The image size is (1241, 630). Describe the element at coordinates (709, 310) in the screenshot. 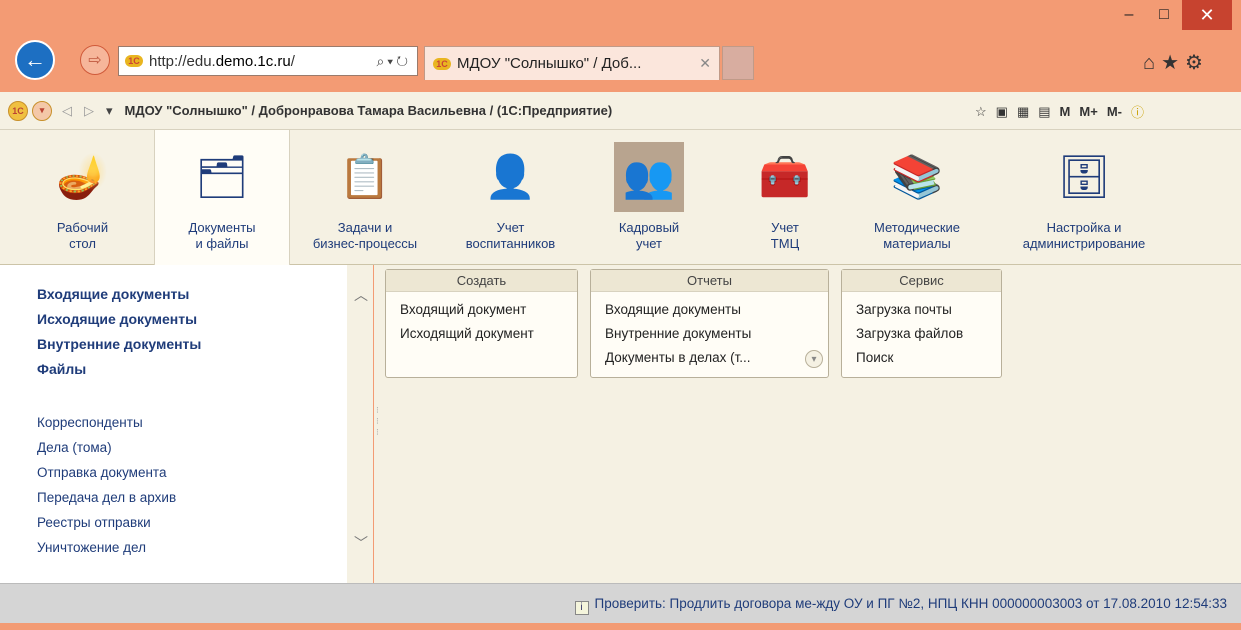

I see `report-incoming-documents: Входящие документы` at that location.